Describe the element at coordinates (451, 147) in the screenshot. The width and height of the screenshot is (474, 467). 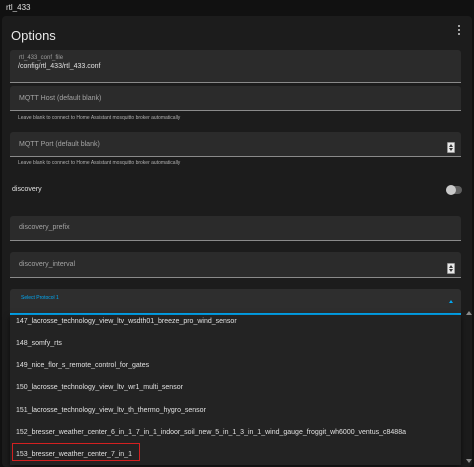
I see `mqtt-port-spinner` at that location.